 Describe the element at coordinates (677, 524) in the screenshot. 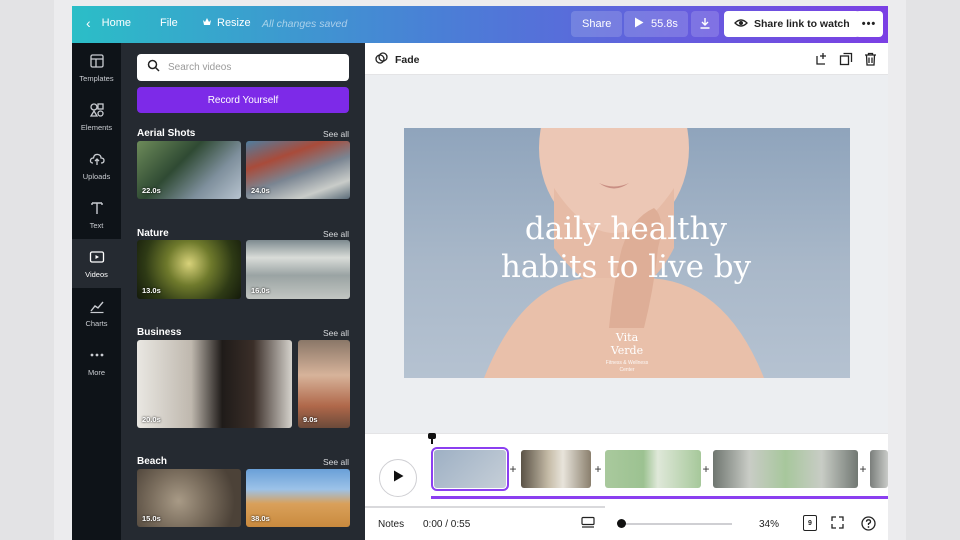

I see `zoom-slider-track` at that location.